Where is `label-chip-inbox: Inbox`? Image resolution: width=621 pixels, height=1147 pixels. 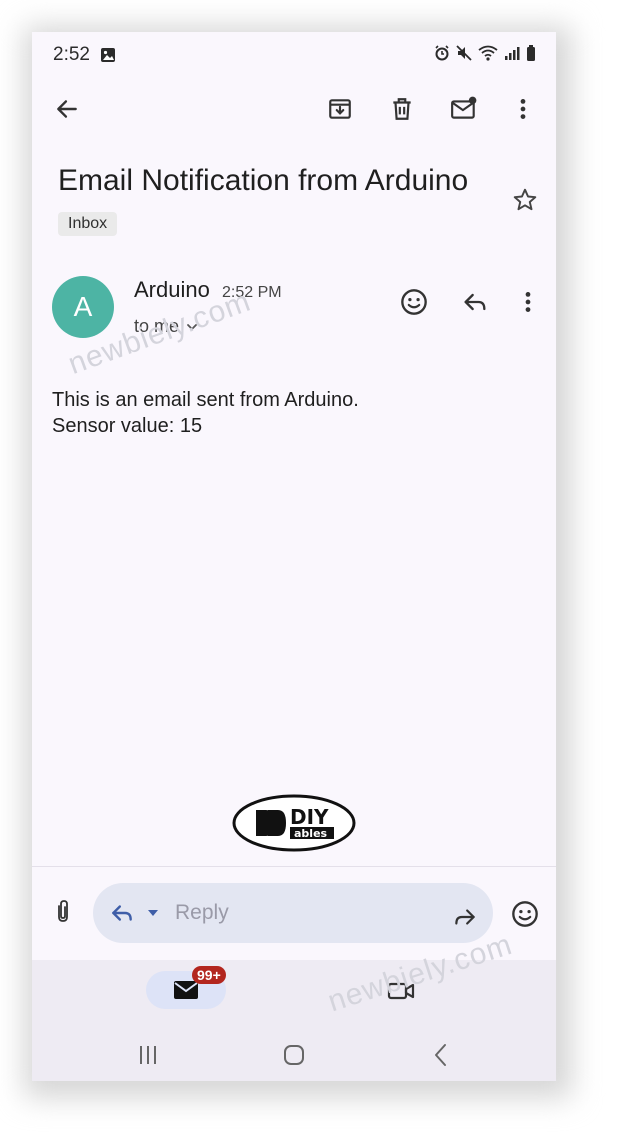
label-chip-inbox: Inbox is located at coordinates (88, 224).